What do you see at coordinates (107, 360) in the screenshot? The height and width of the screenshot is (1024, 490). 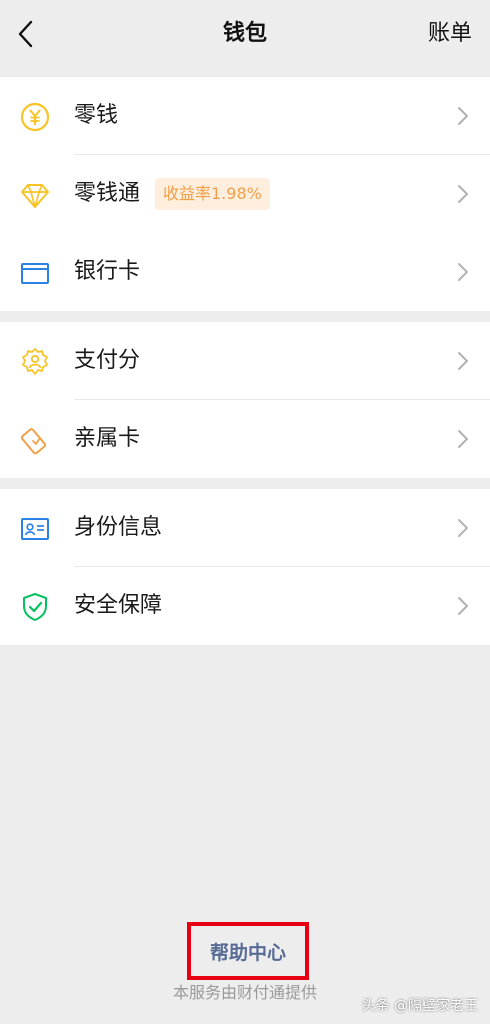 I see `row-label: 支付分` at bounding box center [107, 360].